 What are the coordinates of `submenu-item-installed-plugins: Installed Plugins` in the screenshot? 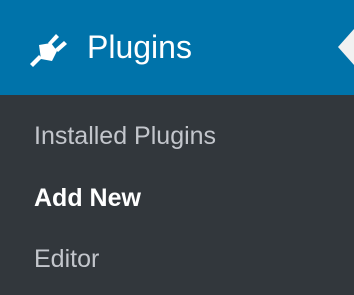 It's located at (125, 136).